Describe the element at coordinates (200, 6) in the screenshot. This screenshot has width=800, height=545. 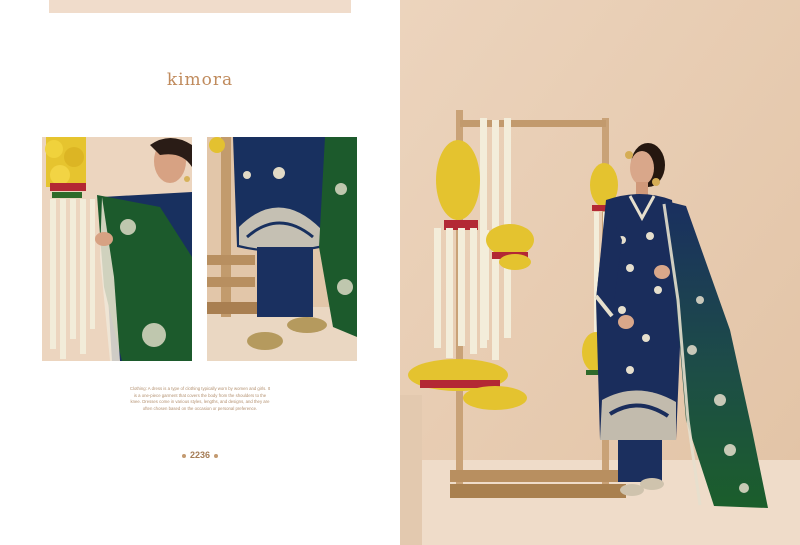
I see `top-image-strip` at that location.